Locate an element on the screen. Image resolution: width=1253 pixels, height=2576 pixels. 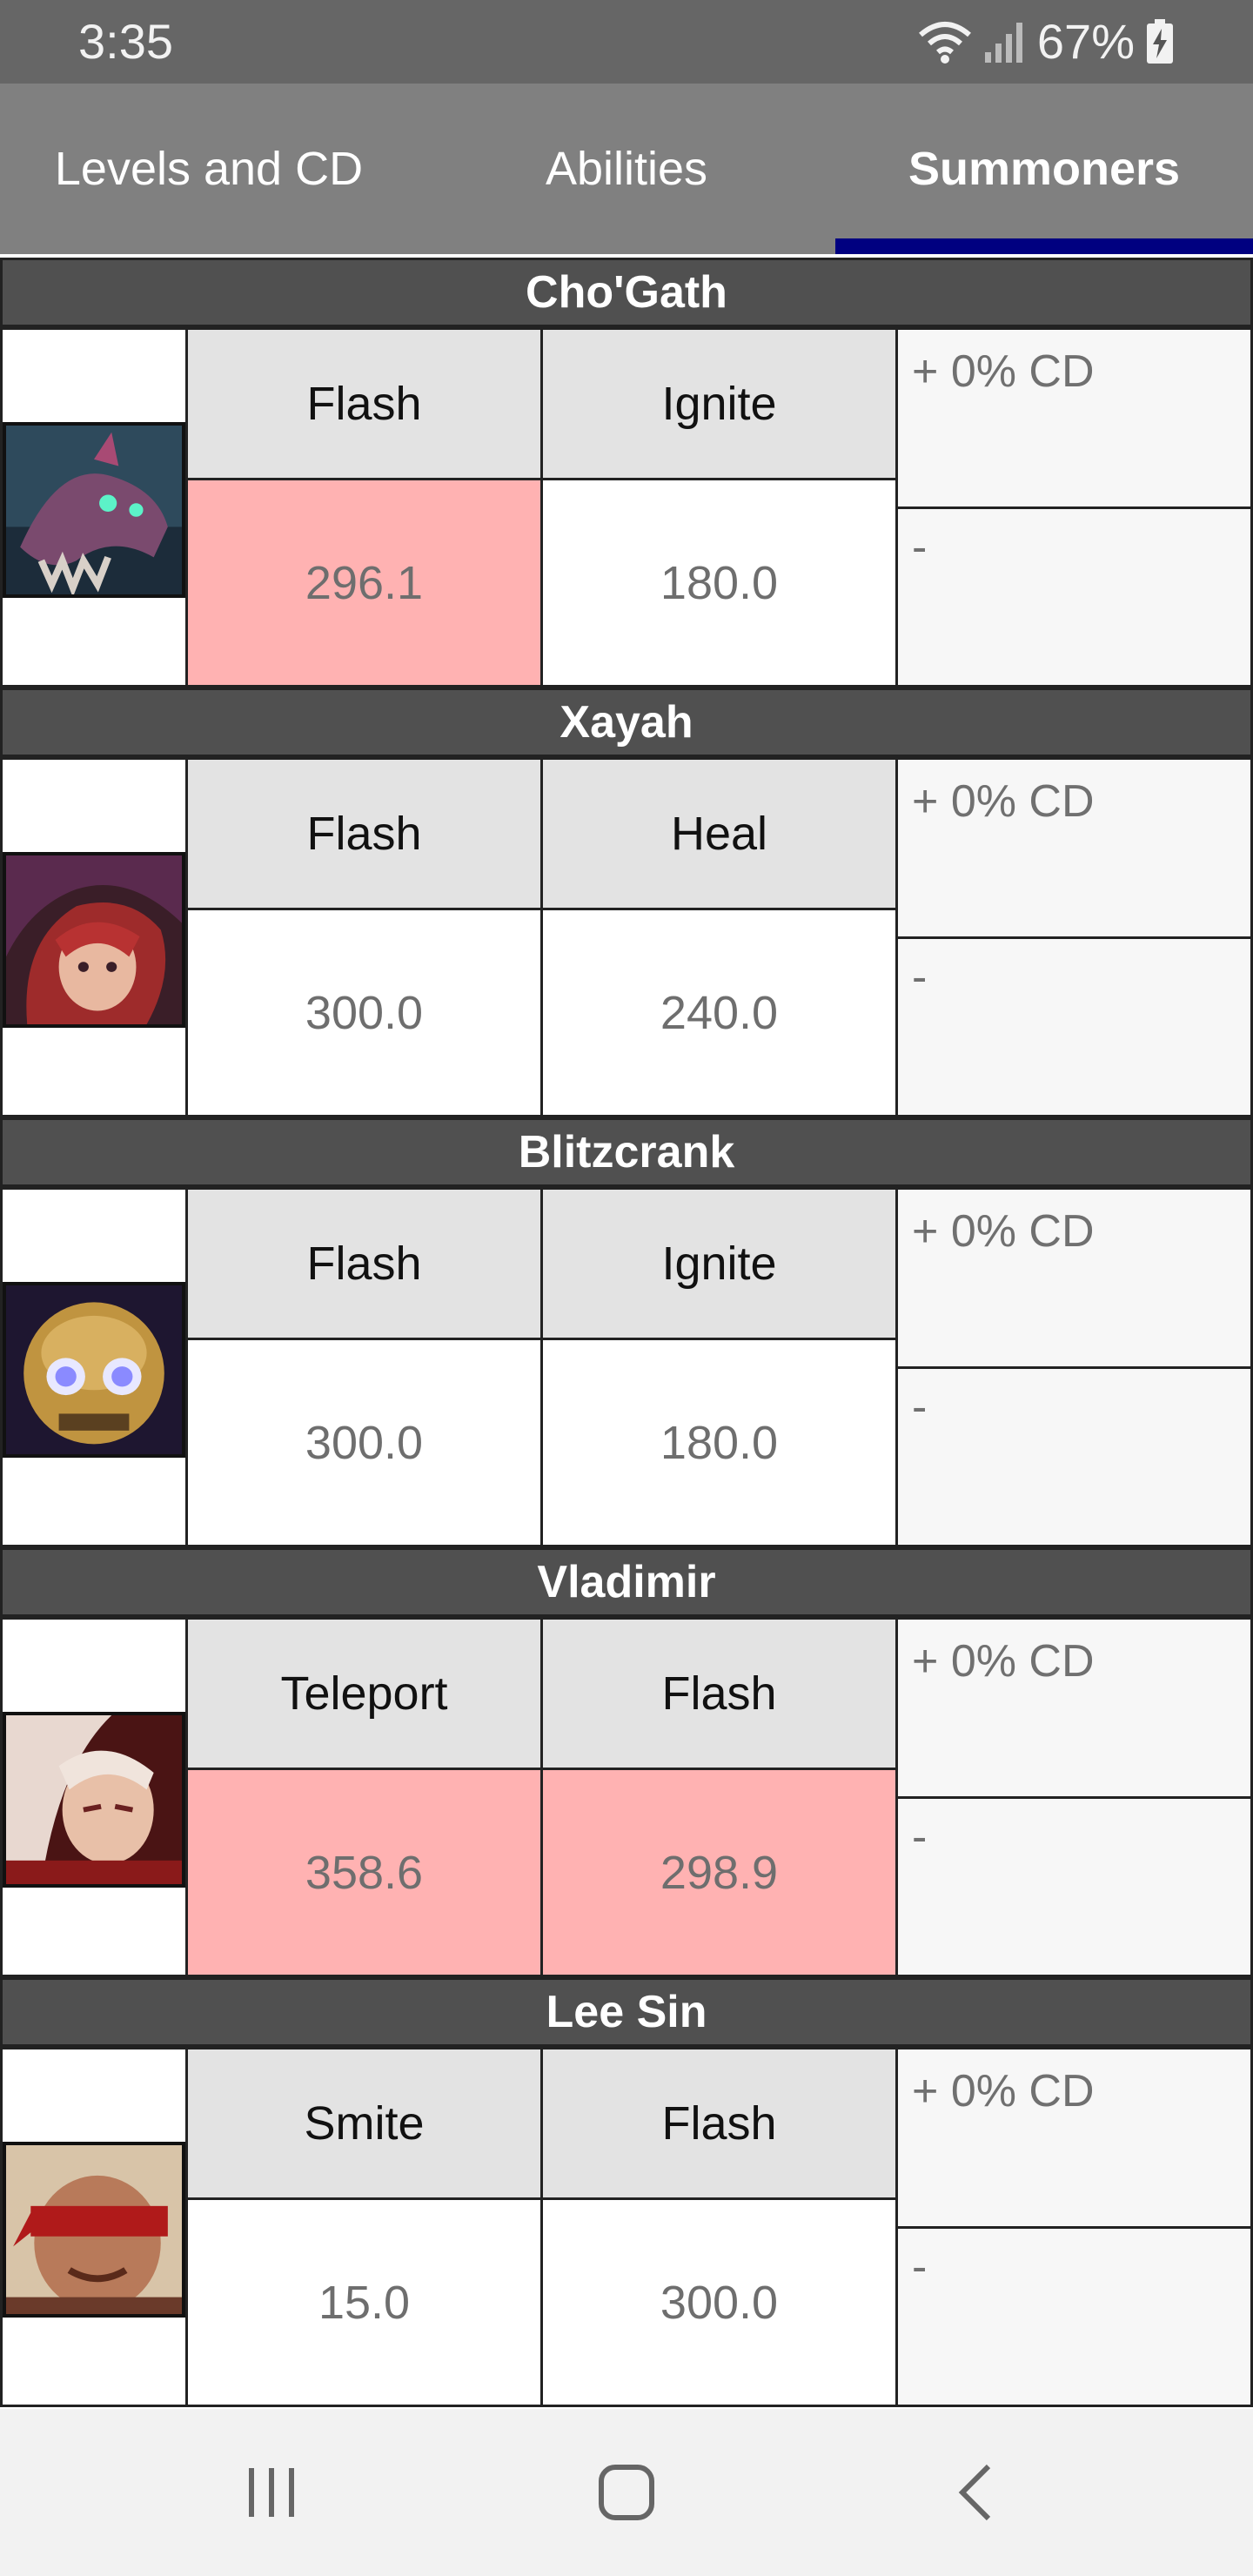
summoner-spell-1-name: Teleport is located at coordinates (364, 1693).